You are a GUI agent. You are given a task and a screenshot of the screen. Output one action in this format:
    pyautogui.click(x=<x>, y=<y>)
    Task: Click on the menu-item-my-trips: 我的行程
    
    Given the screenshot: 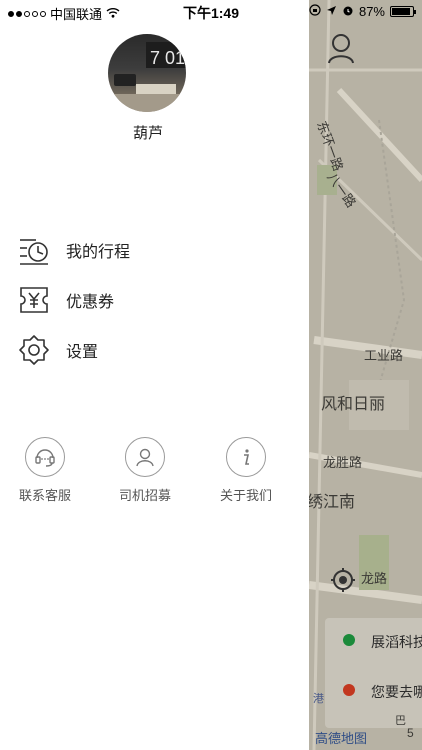 What is the action you would take?
    pyautogui.click(x=74, y=250)
    